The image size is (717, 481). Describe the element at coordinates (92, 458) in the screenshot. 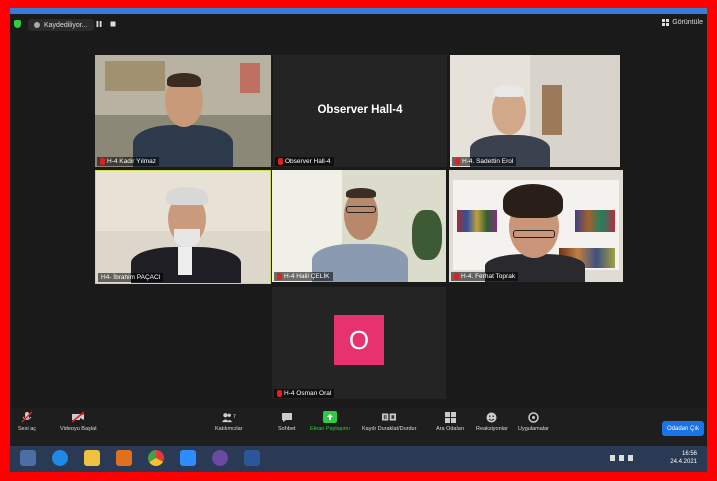

I see `file-explorer-icon` at that location.